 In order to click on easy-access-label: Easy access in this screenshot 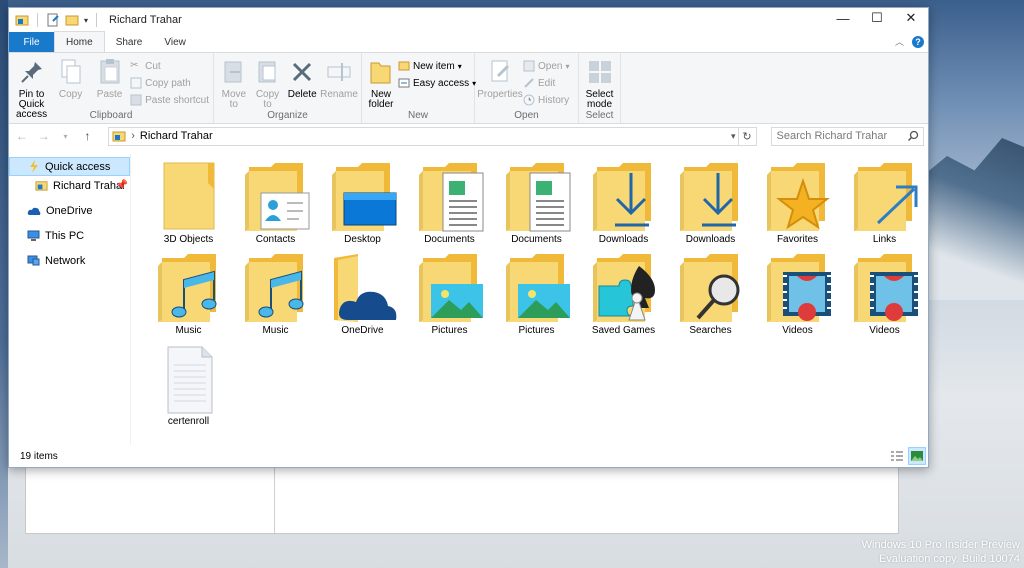, I will do `click(441, 83)`.